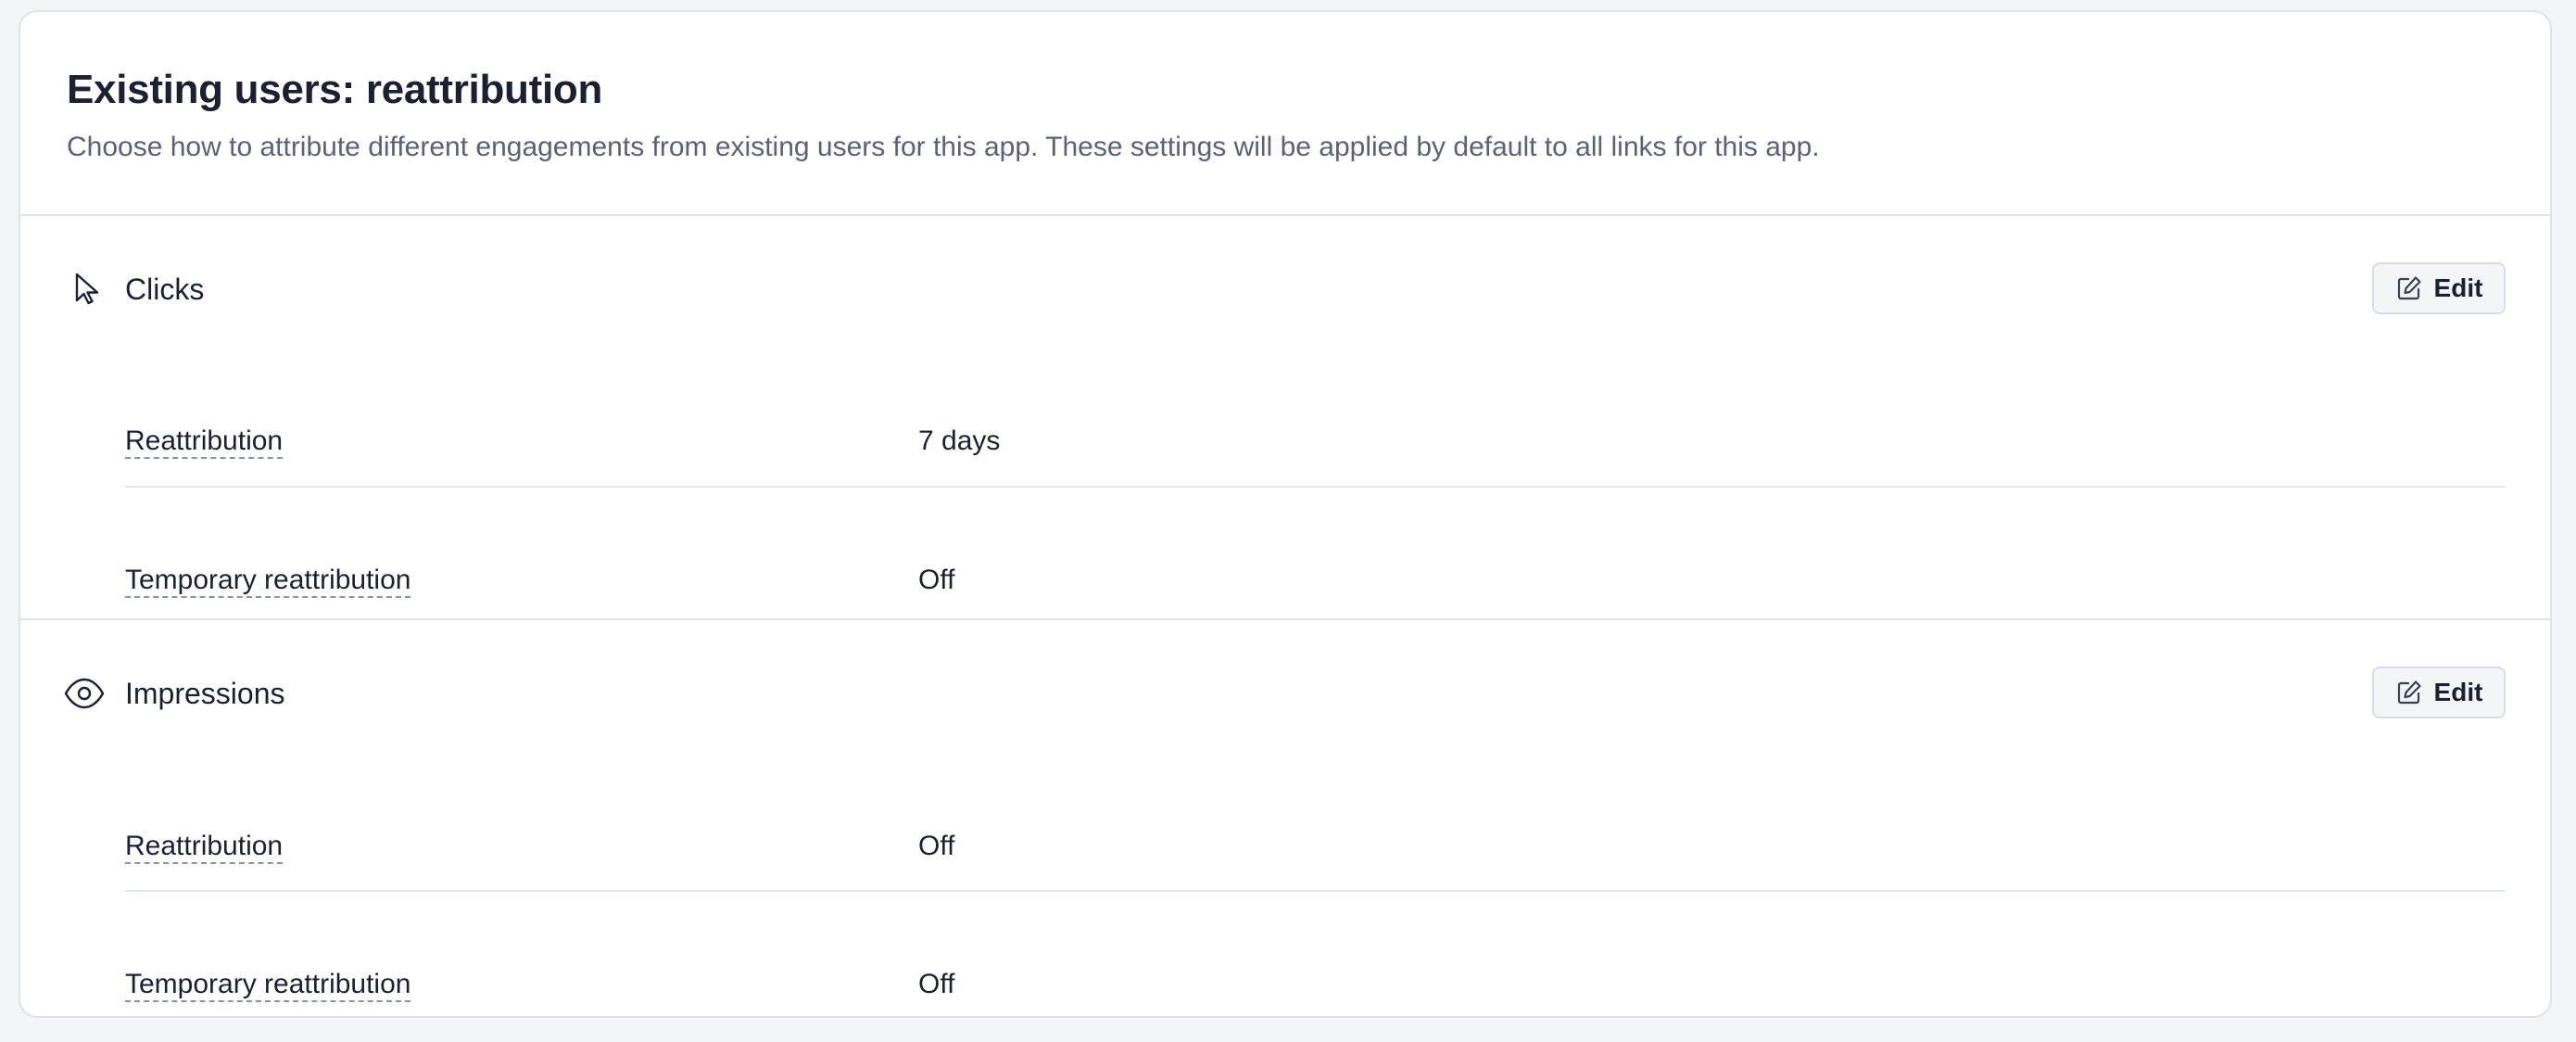 The height and width of the screenshot is (1042, 2576). Describe the element at coordinates (205, 693) in the screenshot. I see `impressions-section-title: Impressions` at that location.